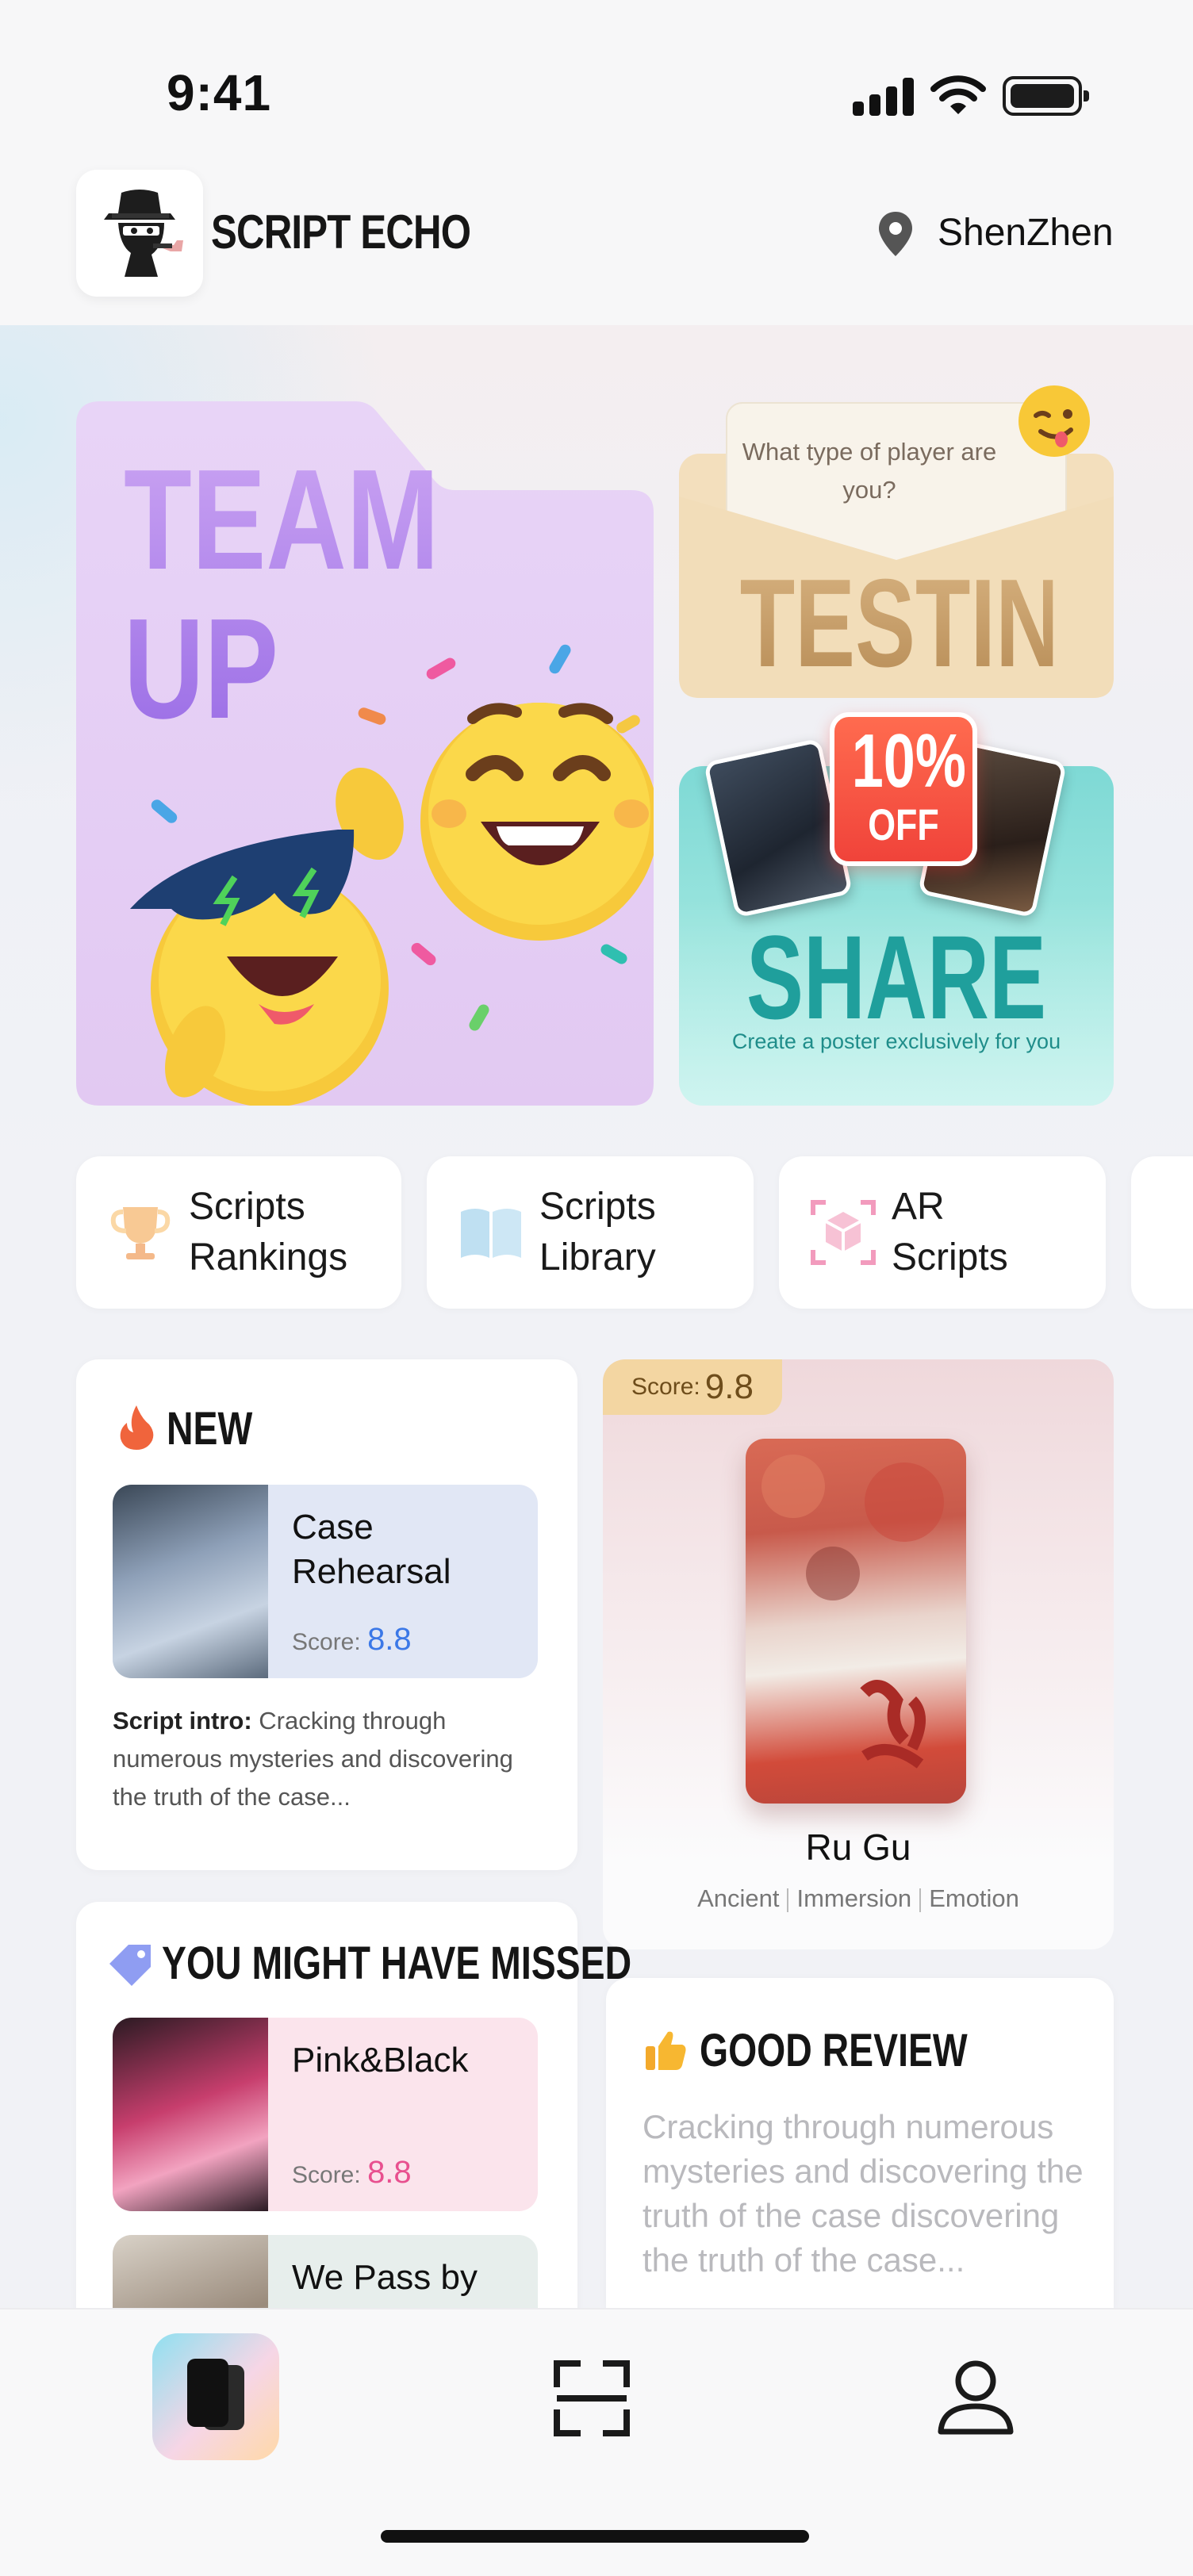 Image resolution: width=1193 pixels, height=2576 pixels. Describe the element at coordinates (936, 624) in the screenshot. I see `testing-title: TESTING` at that location.